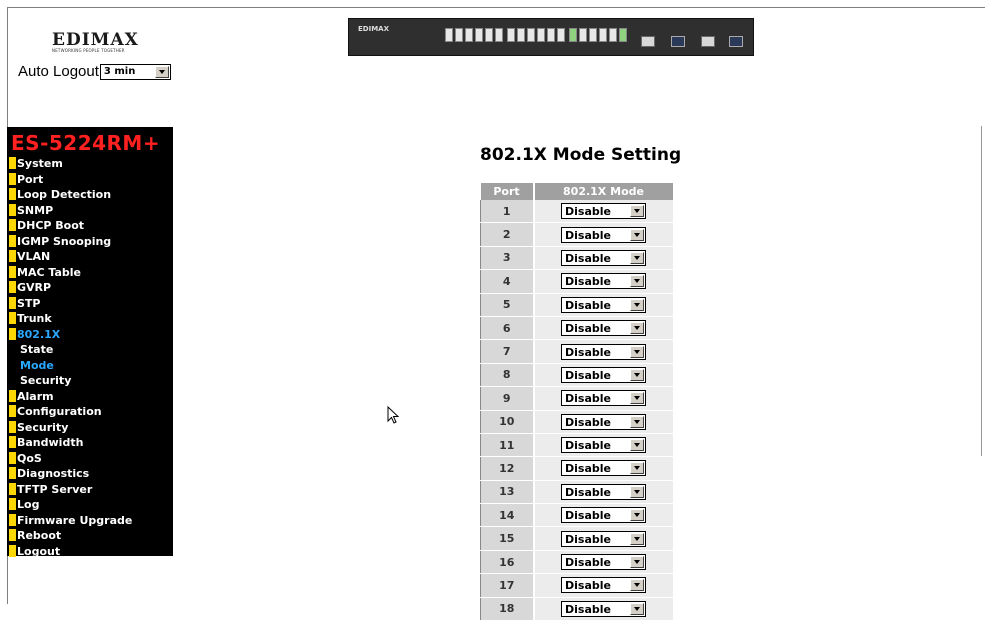 The width and height of the screenshot is (985, 621). I want to click on sidebar-item-qos: QoS, so click(91, 459).